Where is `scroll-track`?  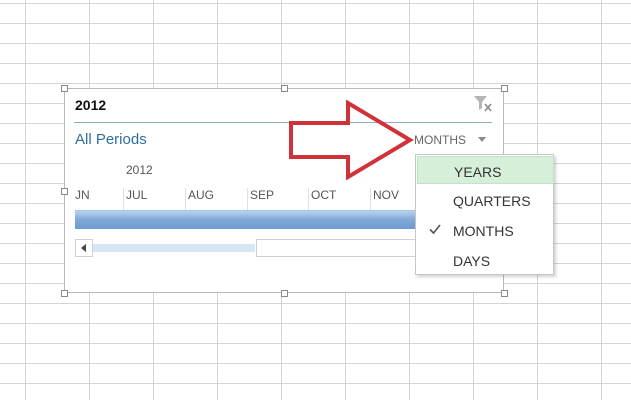
scroll-track is located at coordinates (174, 248).